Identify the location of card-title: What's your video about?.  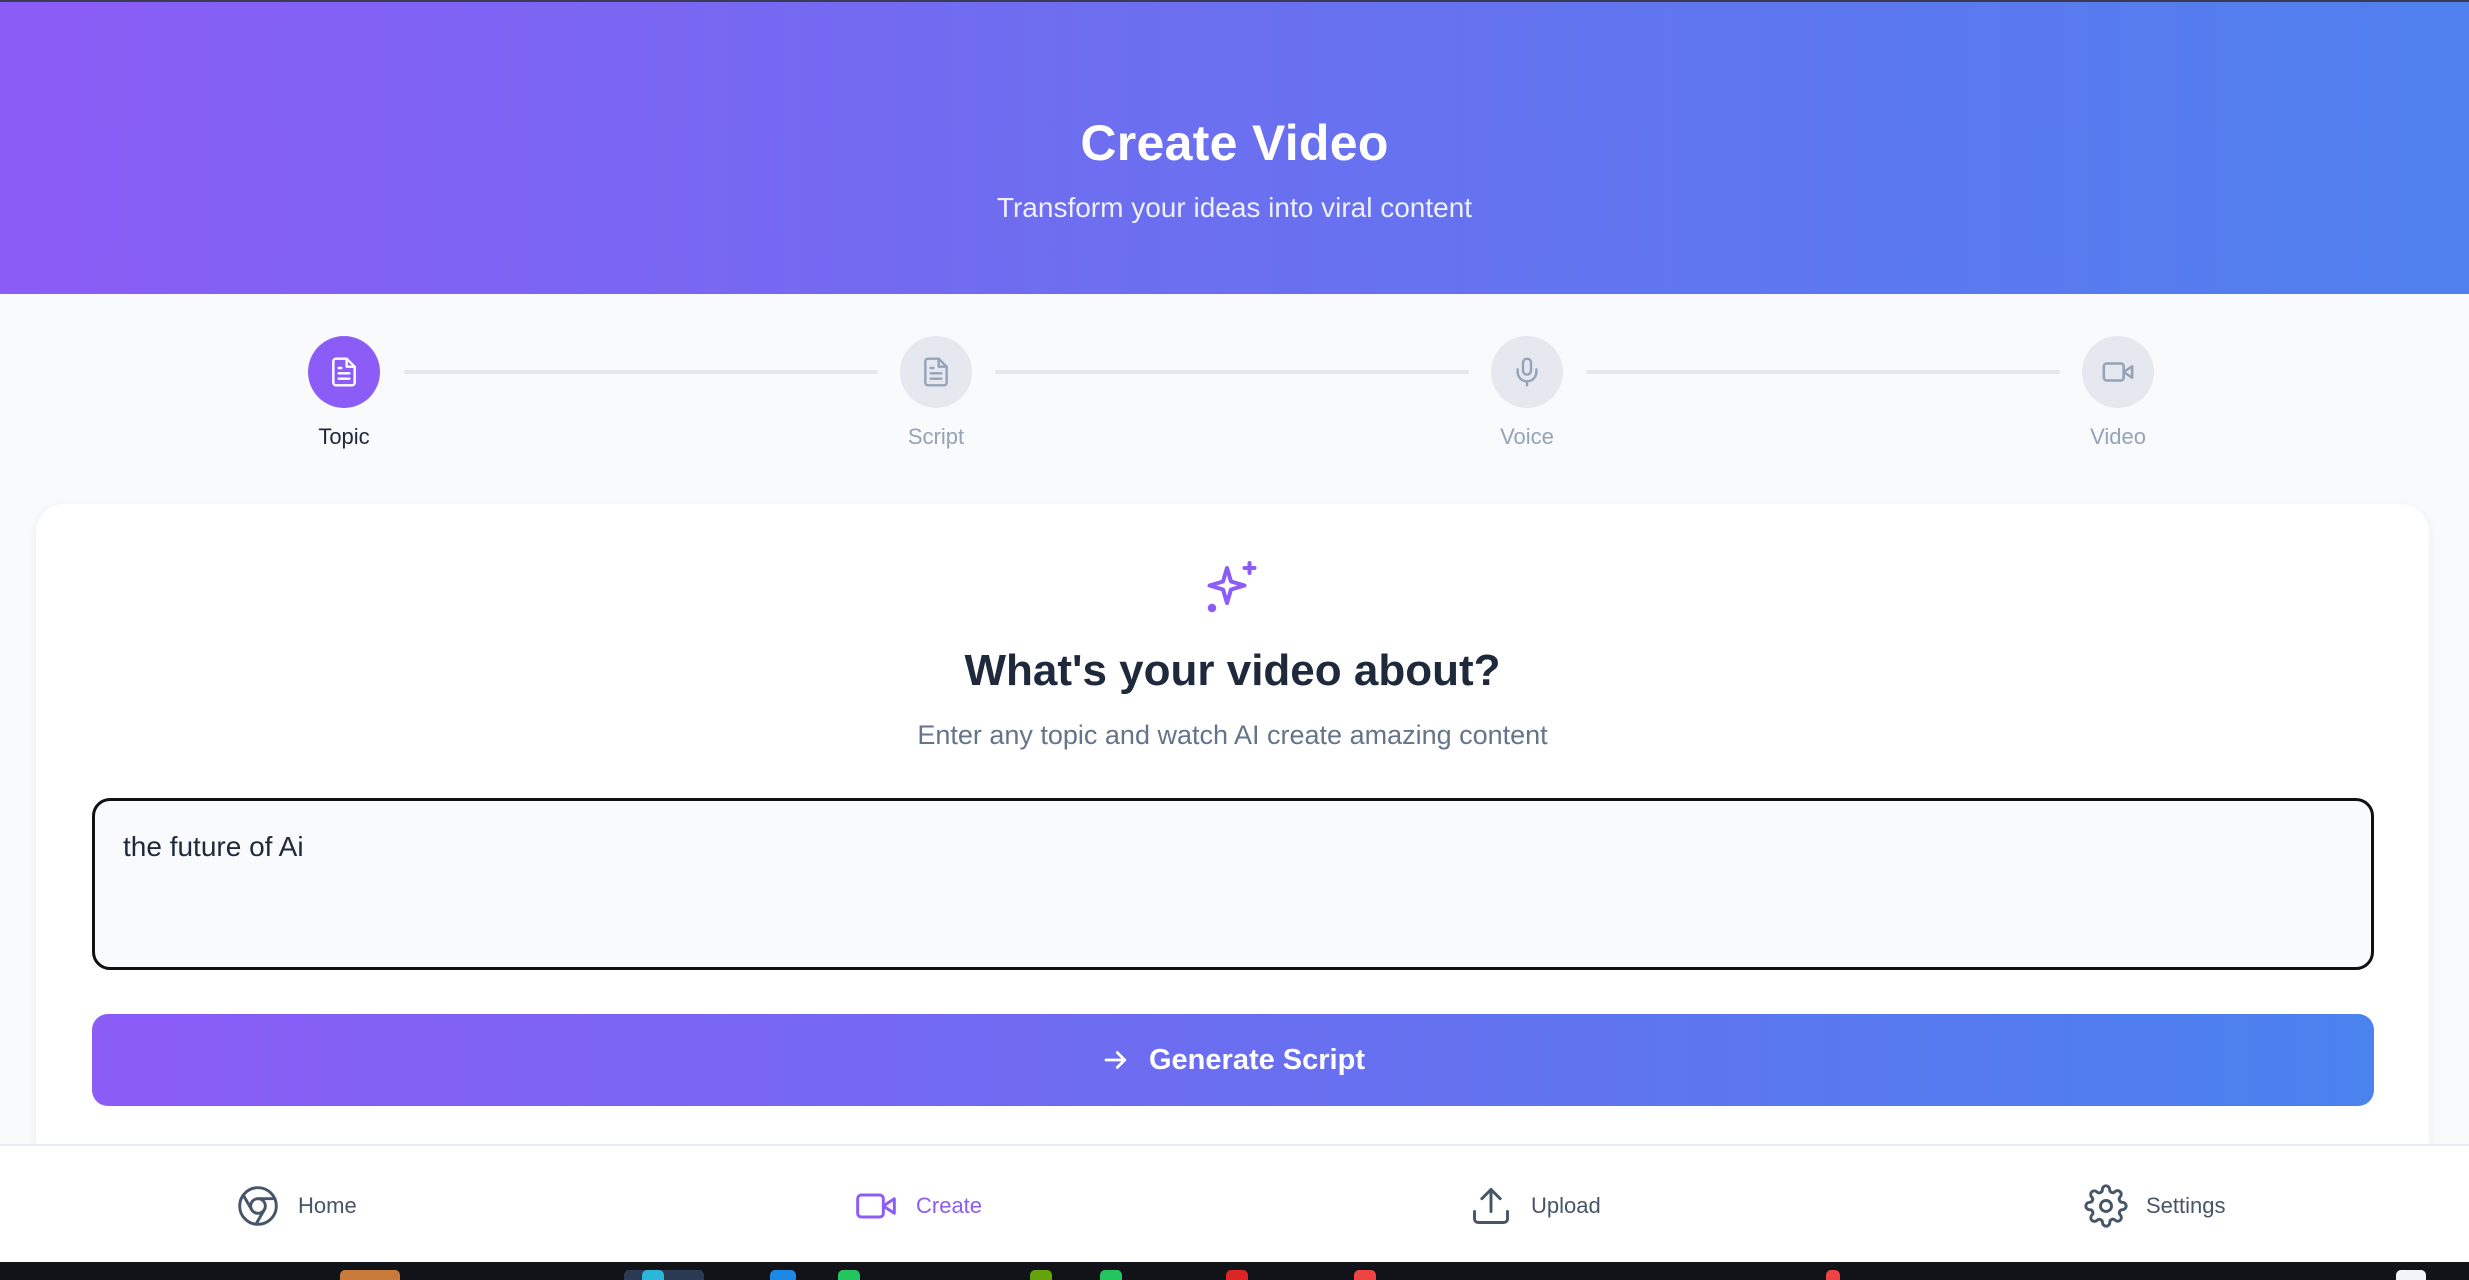
(1232, 670).